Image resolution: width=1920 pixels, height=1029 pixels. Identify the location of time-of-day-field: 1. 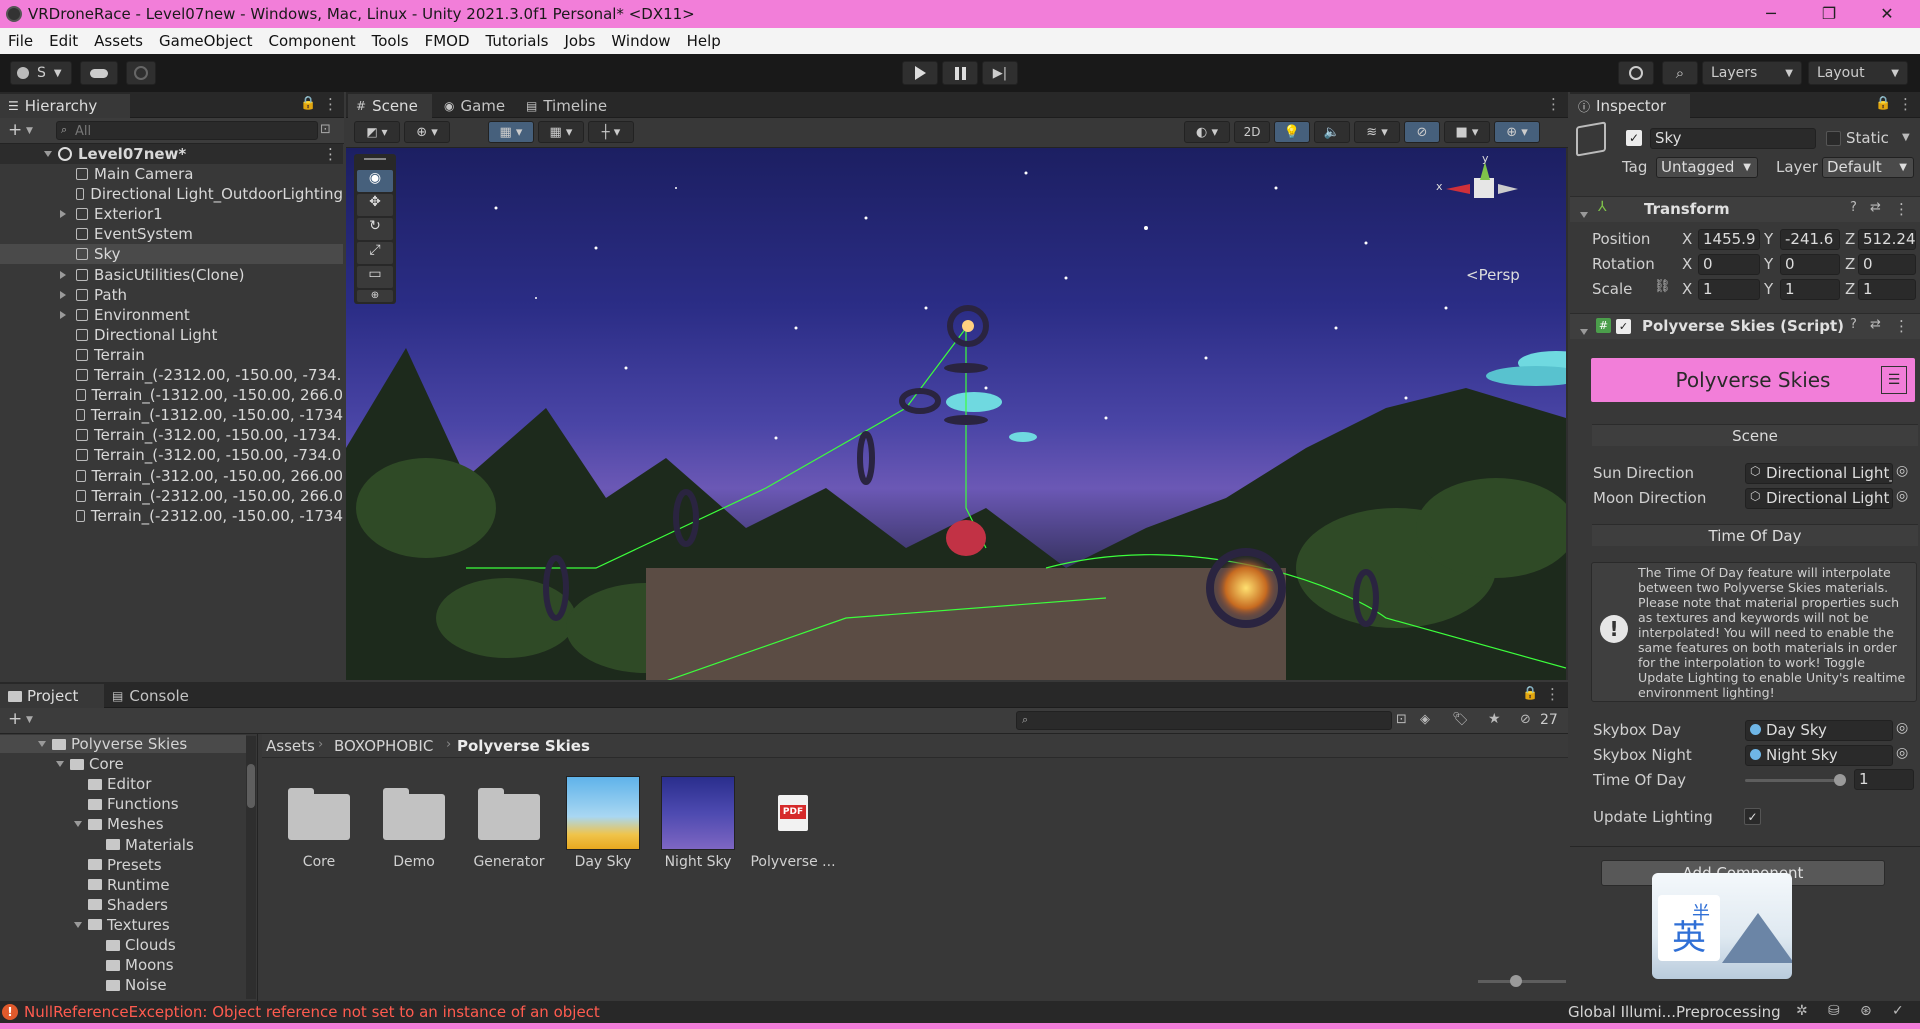
(1884, 779).